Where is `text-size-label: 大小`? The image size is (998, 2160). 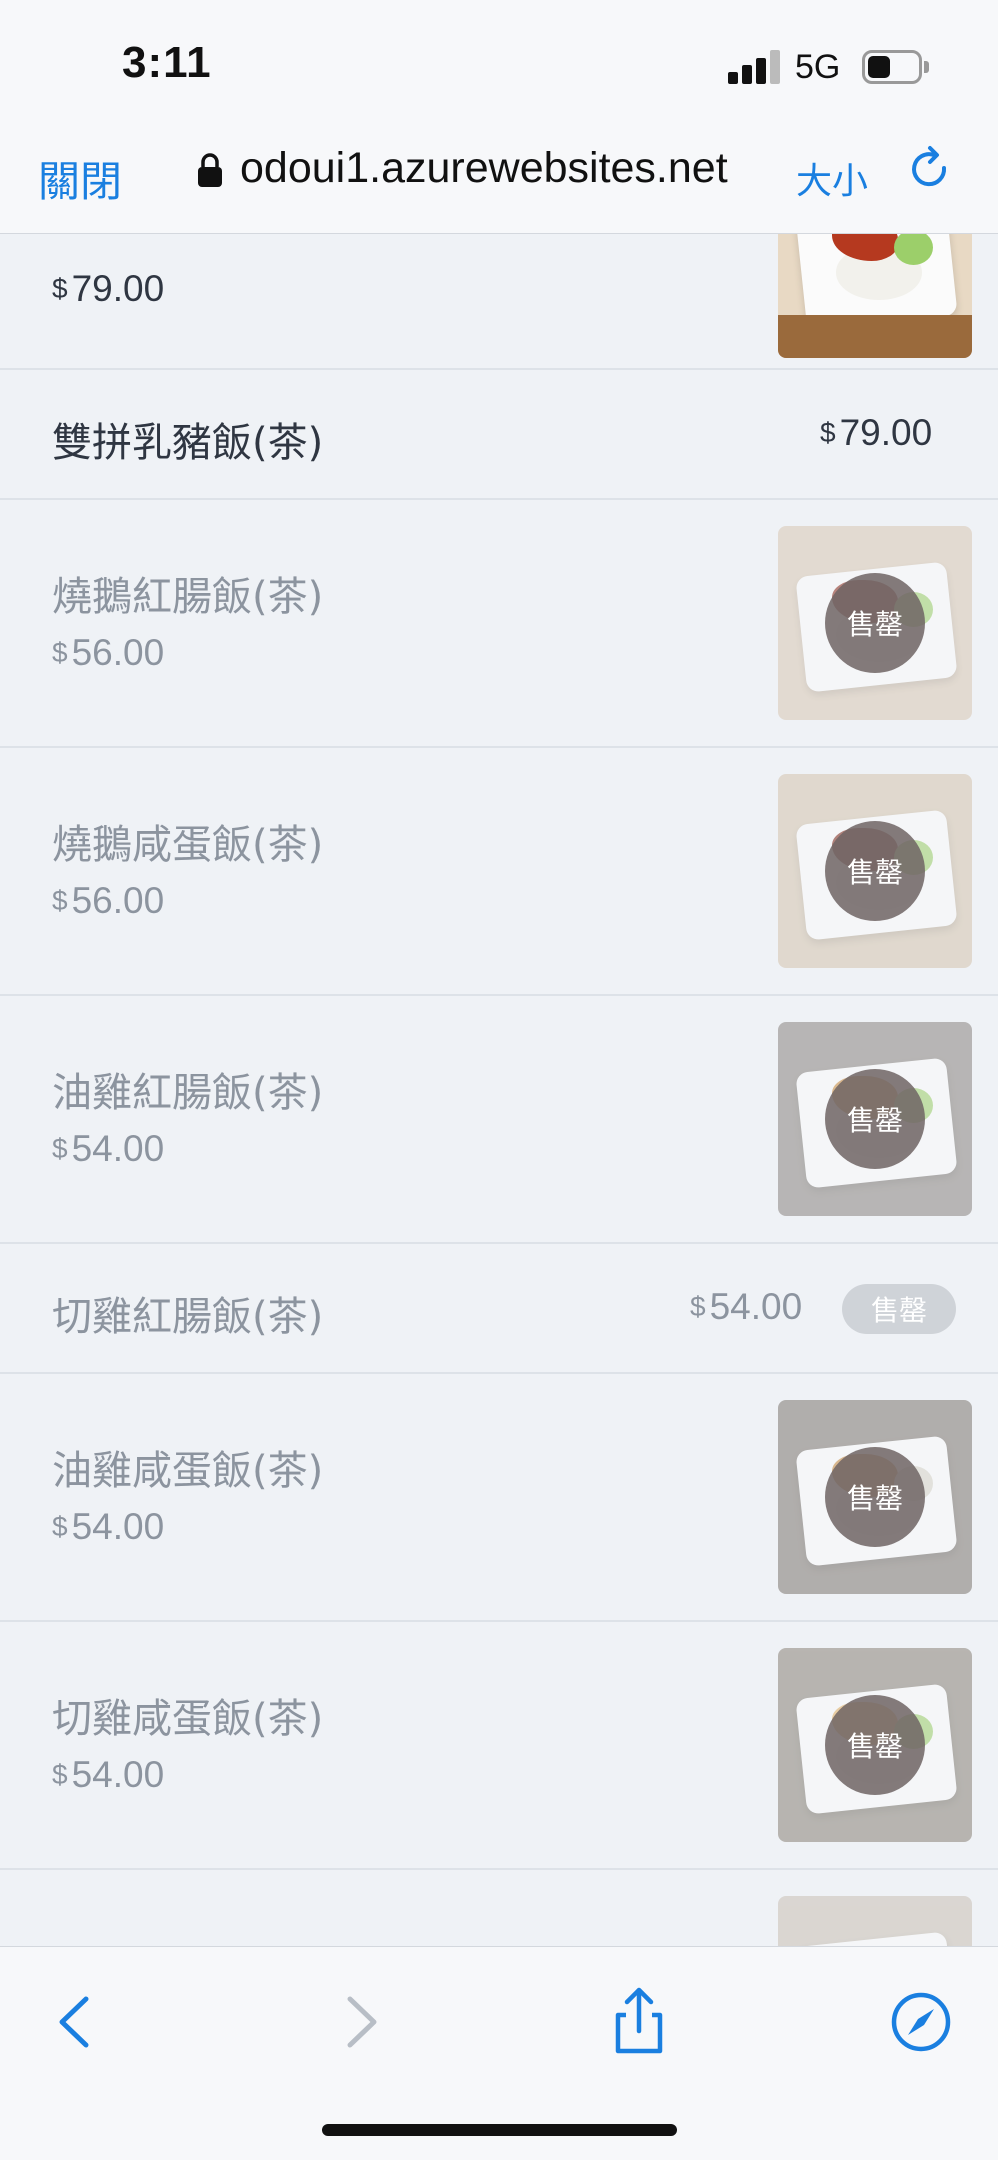 text-size-label: 大小 is located at coordinates (832, 181).